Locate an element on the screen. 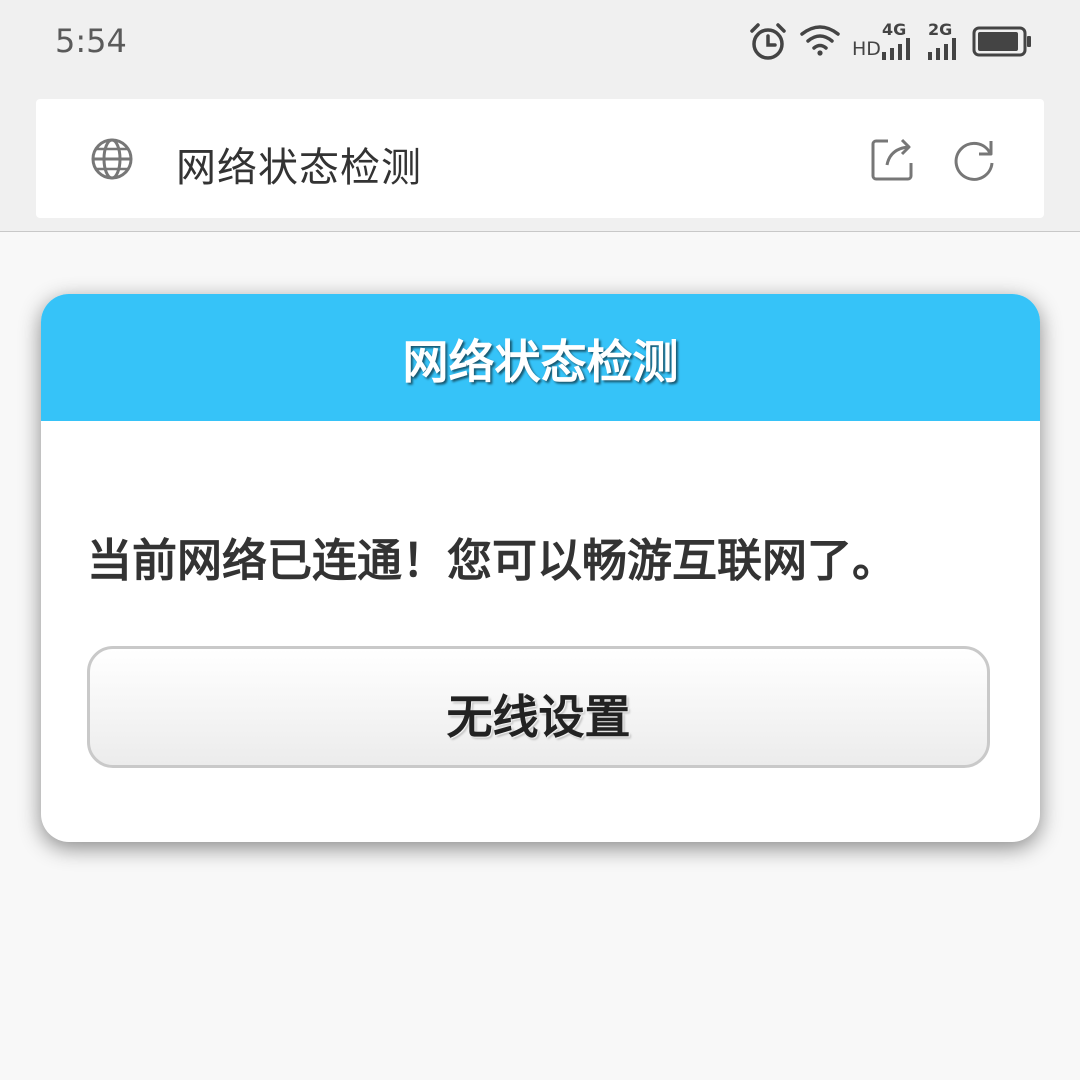 This screenshot has height=1080, width=1080. browser-header: 网络状态检测 is located at coordinates (540, 159).